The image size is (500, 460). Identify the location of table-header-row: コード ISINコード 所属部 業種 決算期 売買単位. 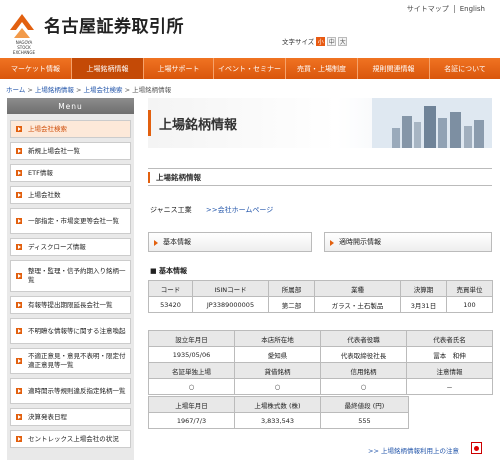
(320, 288).